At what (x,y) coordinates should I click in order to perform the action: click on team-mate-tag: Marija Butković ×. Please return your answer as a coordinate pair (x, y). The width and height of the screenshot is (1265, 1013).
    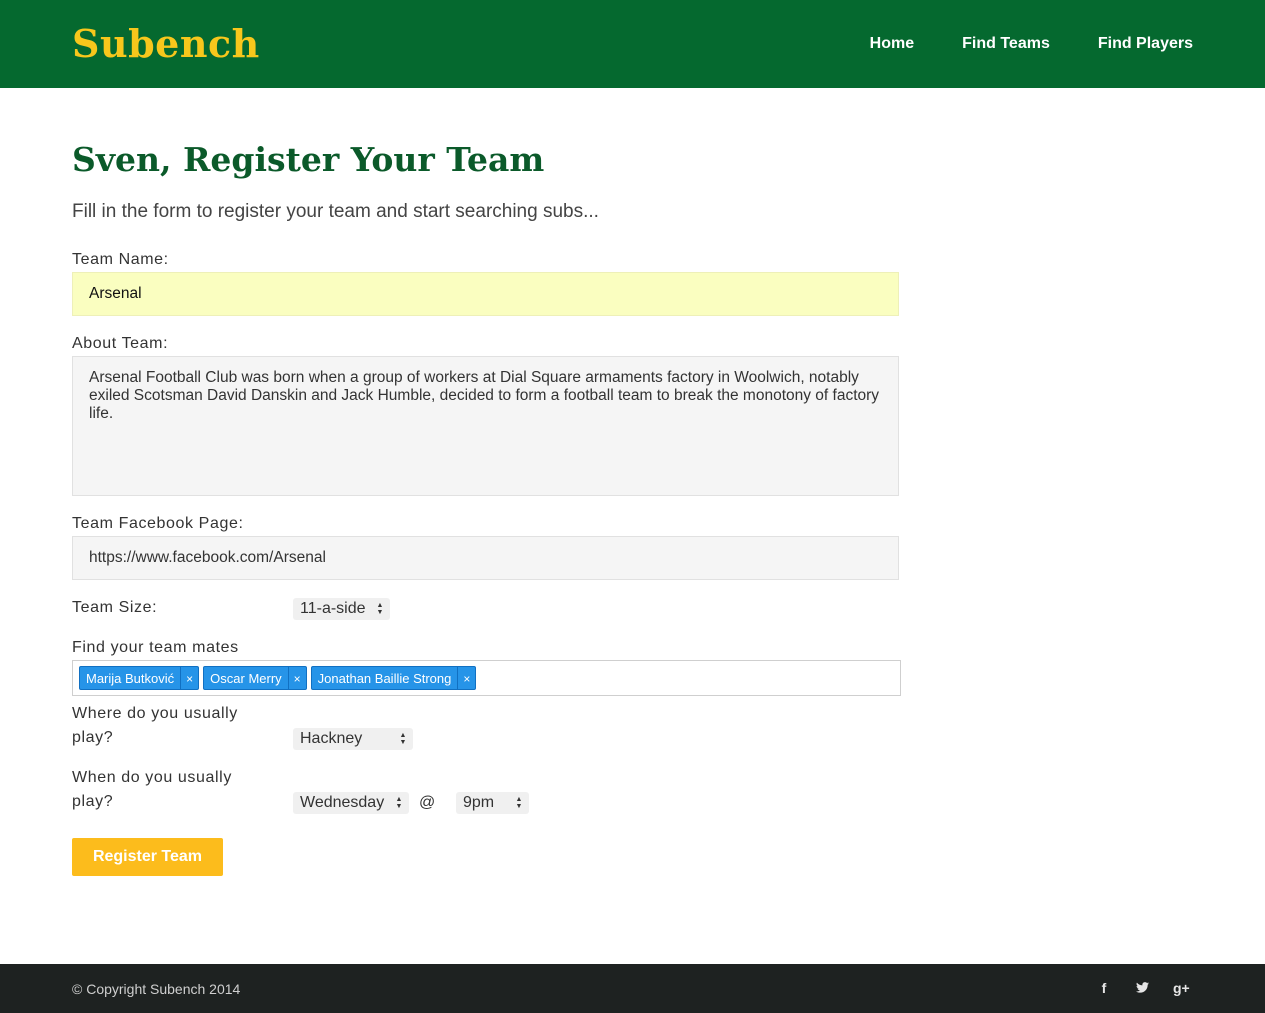
    Looking at the image, I should click on (139, 678).